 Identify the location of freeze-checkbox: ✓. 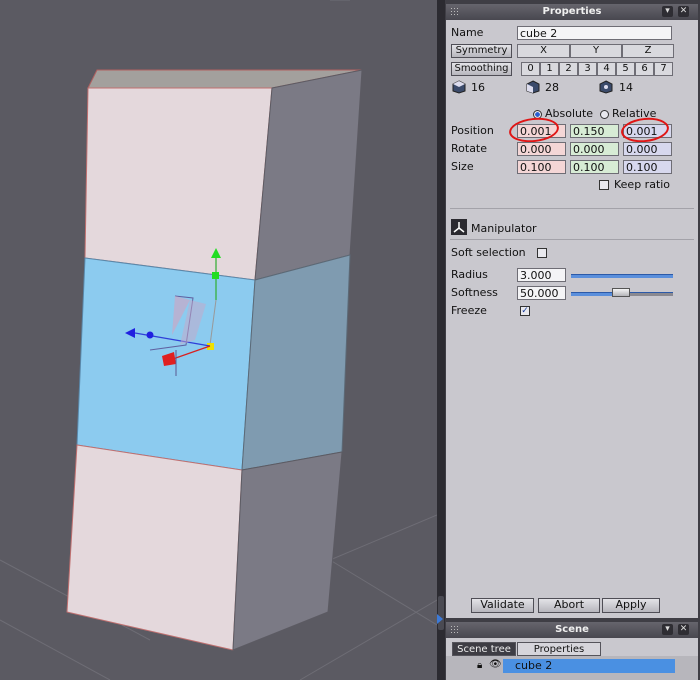
(525, 311).